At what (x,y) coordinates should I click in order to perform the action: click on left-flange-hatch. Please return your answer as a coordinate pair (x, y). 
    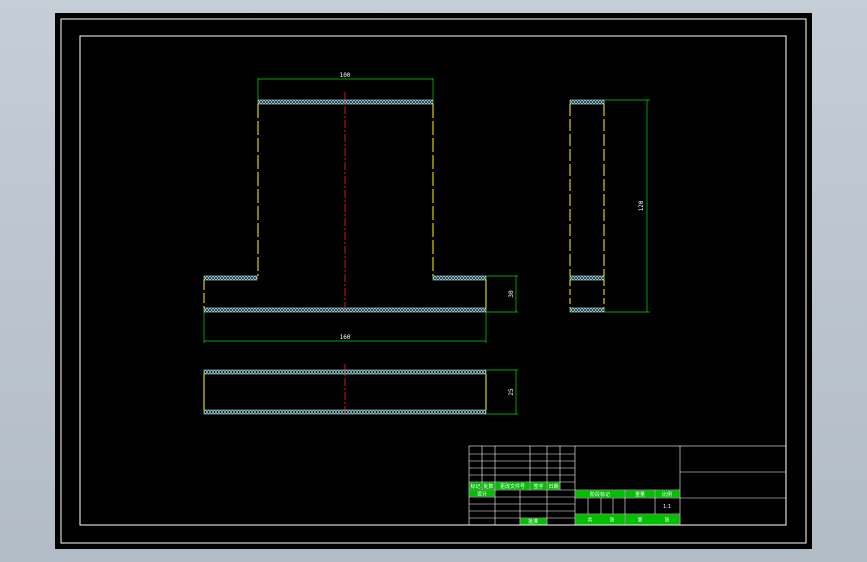
    Looking at the image, I should click on (230, 278).